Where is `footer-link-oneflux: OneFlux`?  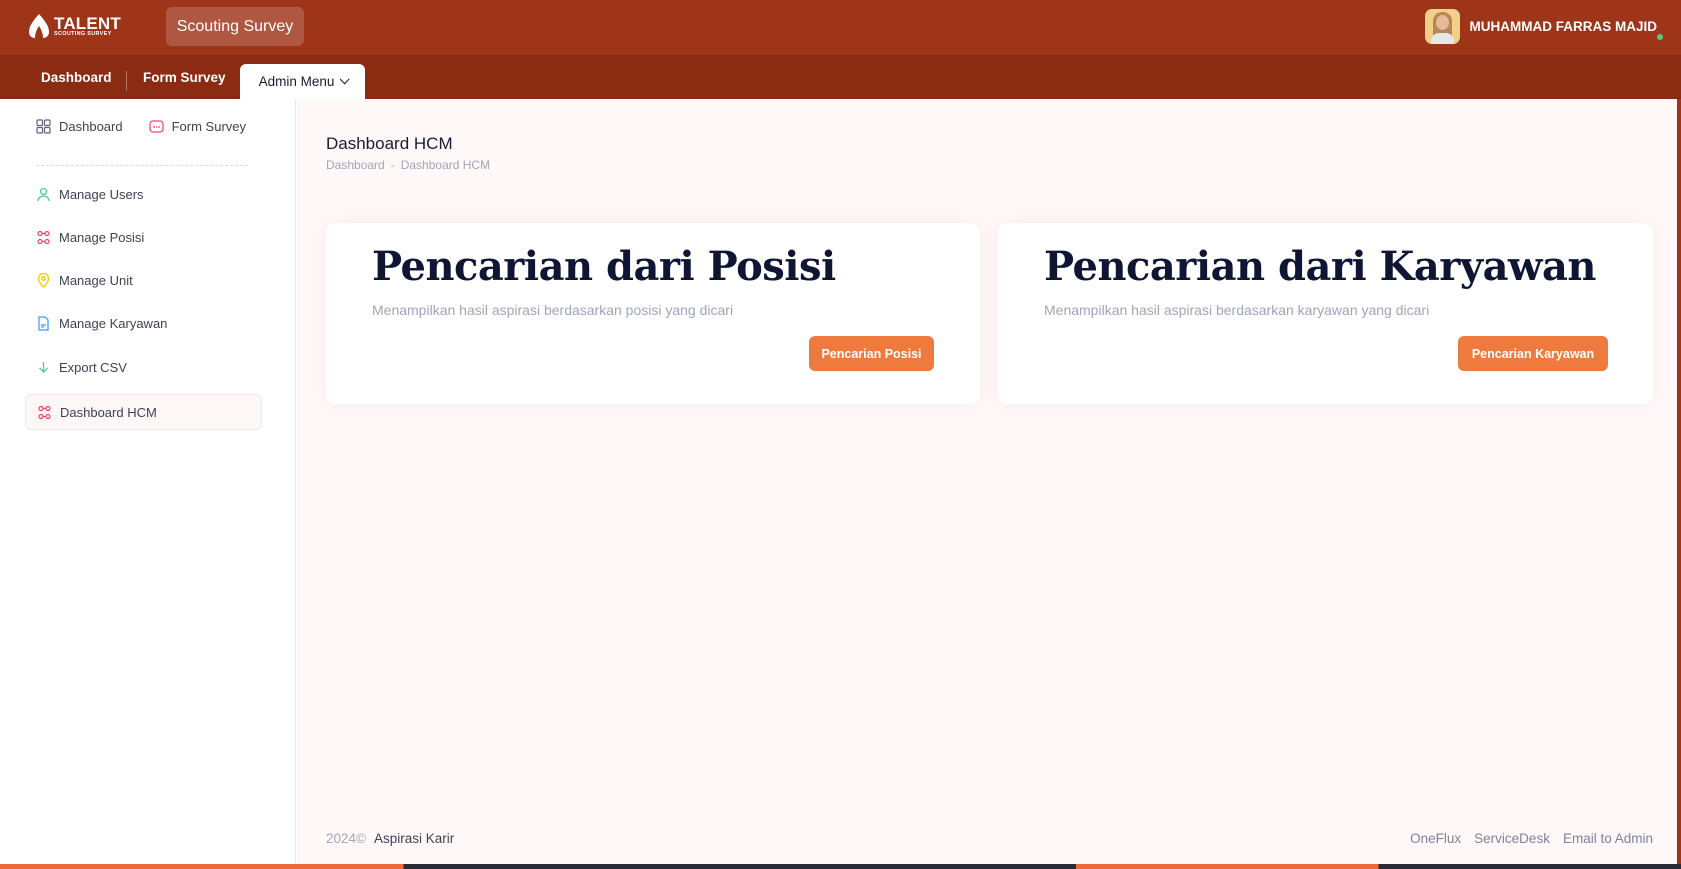
footer-link-oneflux: OneFlux is located at coordinates (1435, 838).